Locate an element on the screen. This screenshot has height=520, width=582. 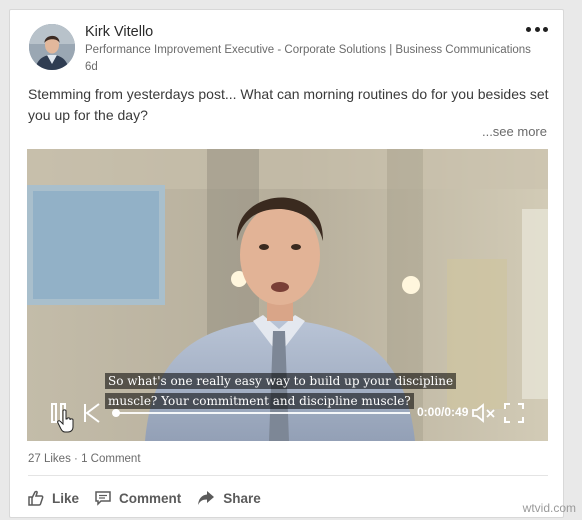
likes-count: 27 Likes is located at coordinates (49, 459).